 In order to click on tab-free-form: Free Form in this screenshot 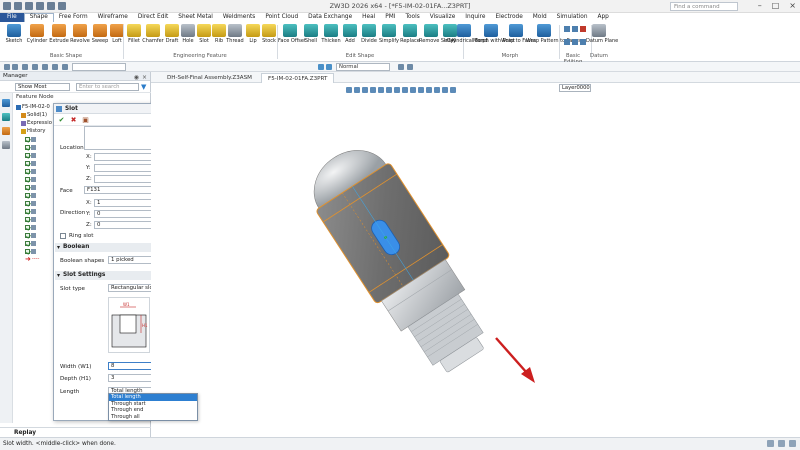, I will do `click(73, 17)`.